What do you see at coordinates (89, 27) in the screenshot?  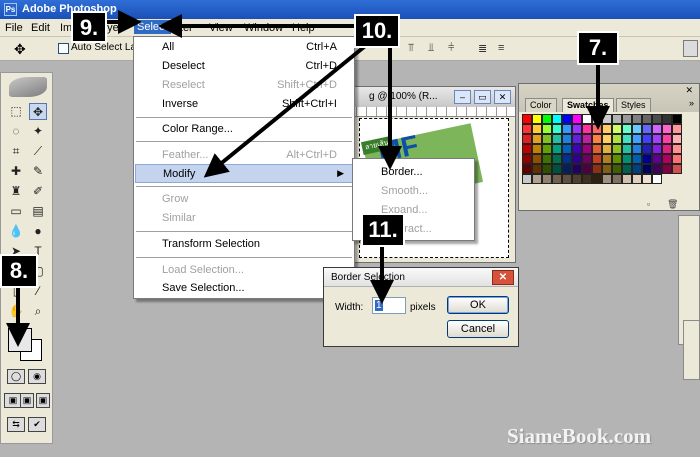 I see `callout-9: 9.` at bounding box center [89, 27].